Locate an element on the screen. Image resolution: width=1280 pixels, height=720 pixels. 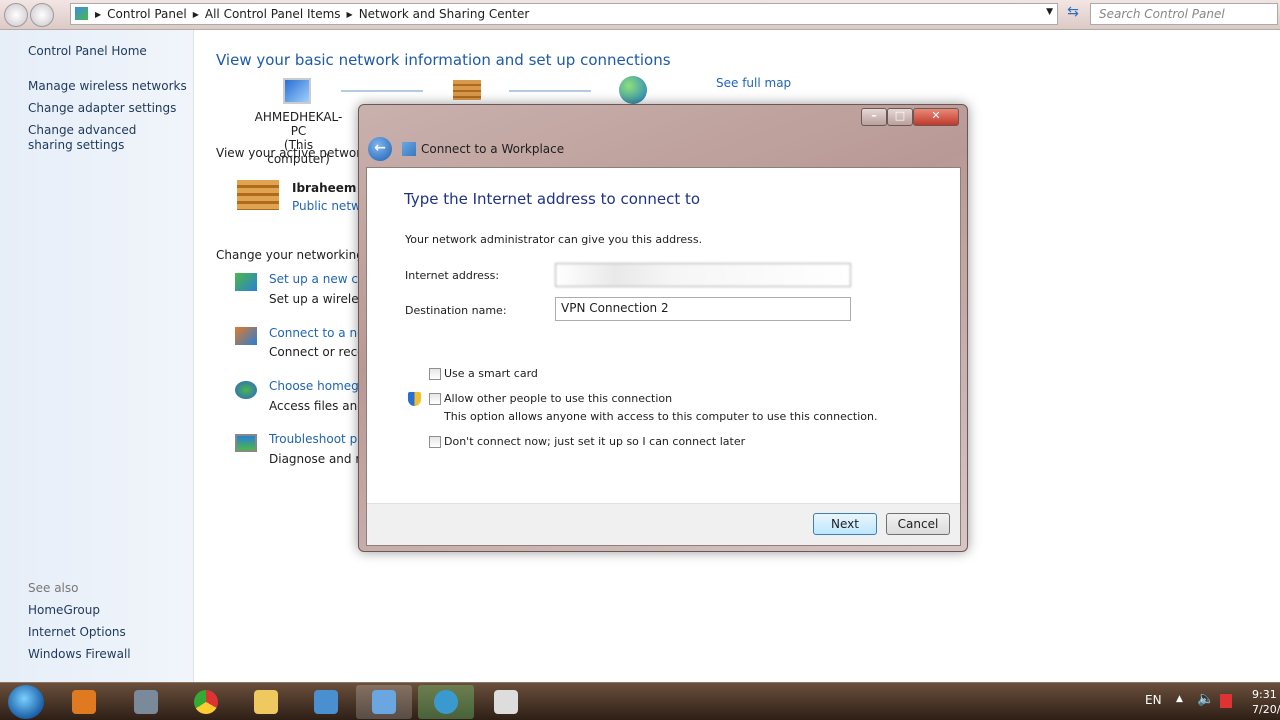
crumb-all-items: All Control Panel Items is located at coordinates (273, 14).